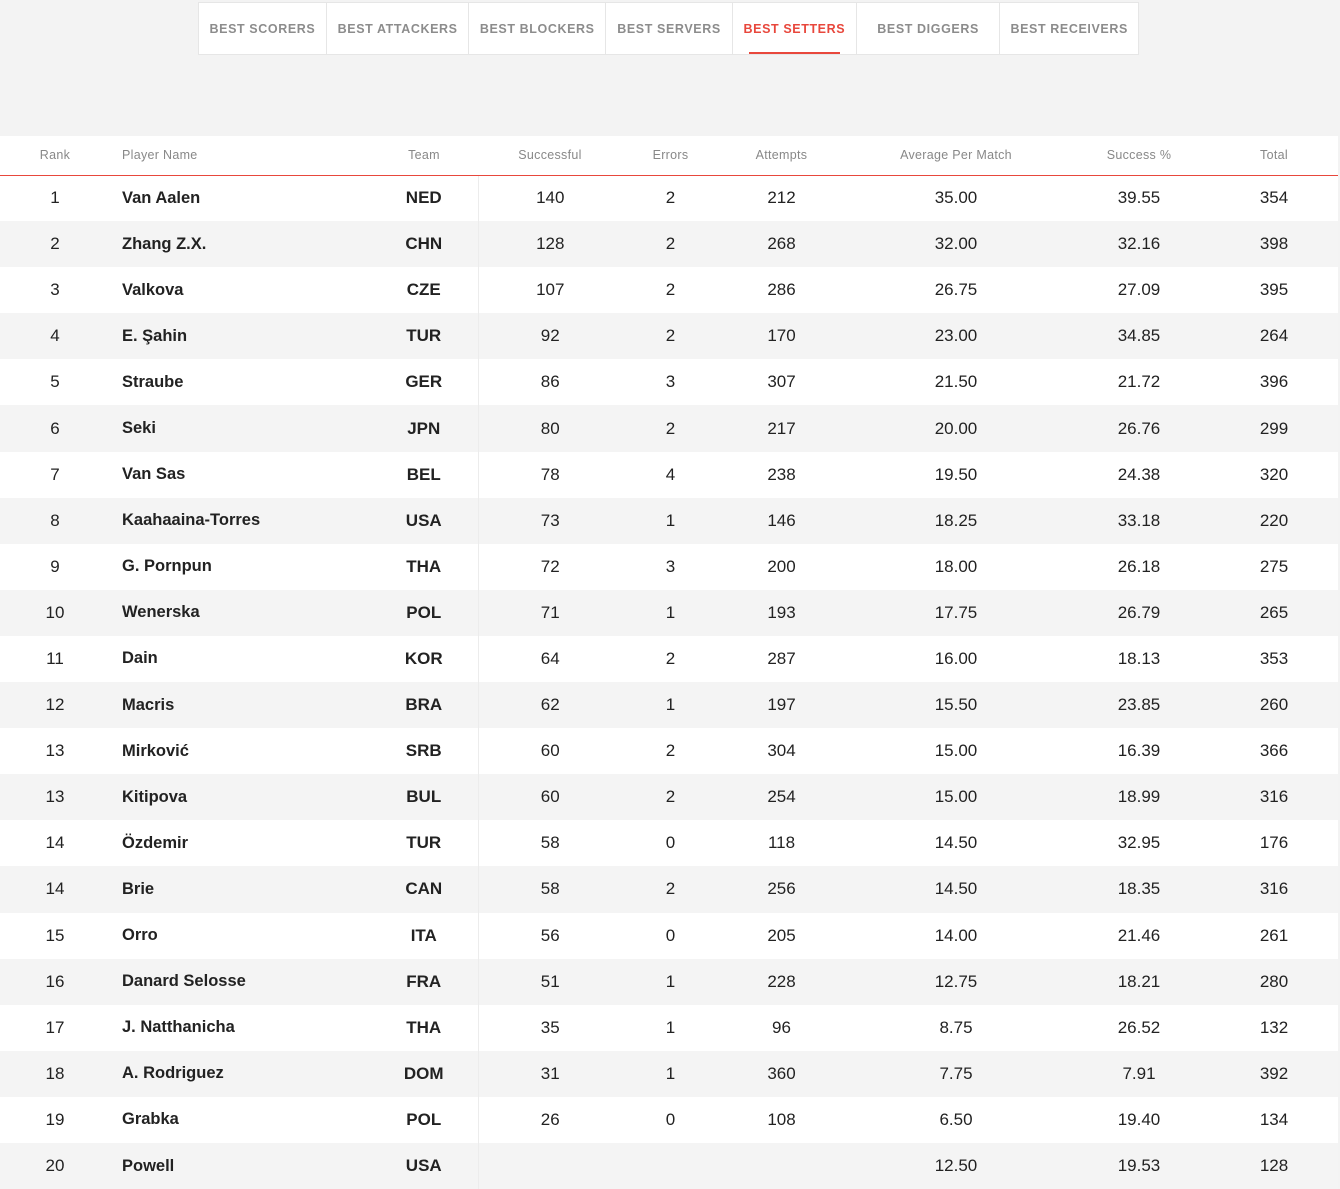 The image size is (1340, 1189). What do you see at coordinates (550, 336) in the screenshot?
I see `cell-successful: 92` at bounding box center [550, 336].